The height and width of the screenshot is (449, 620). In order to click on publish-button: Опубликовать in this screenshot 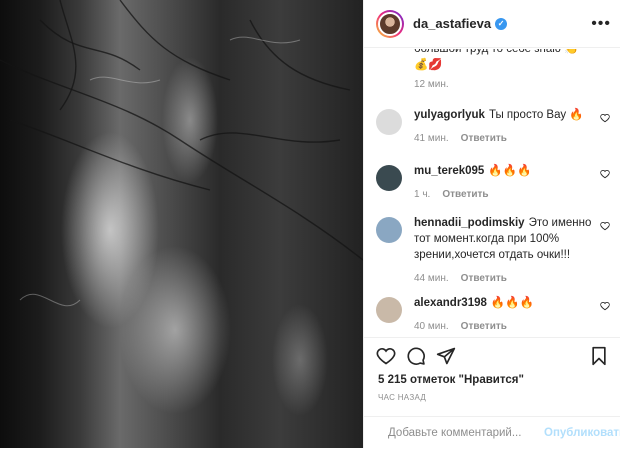, I will do `click(582, 433)`.